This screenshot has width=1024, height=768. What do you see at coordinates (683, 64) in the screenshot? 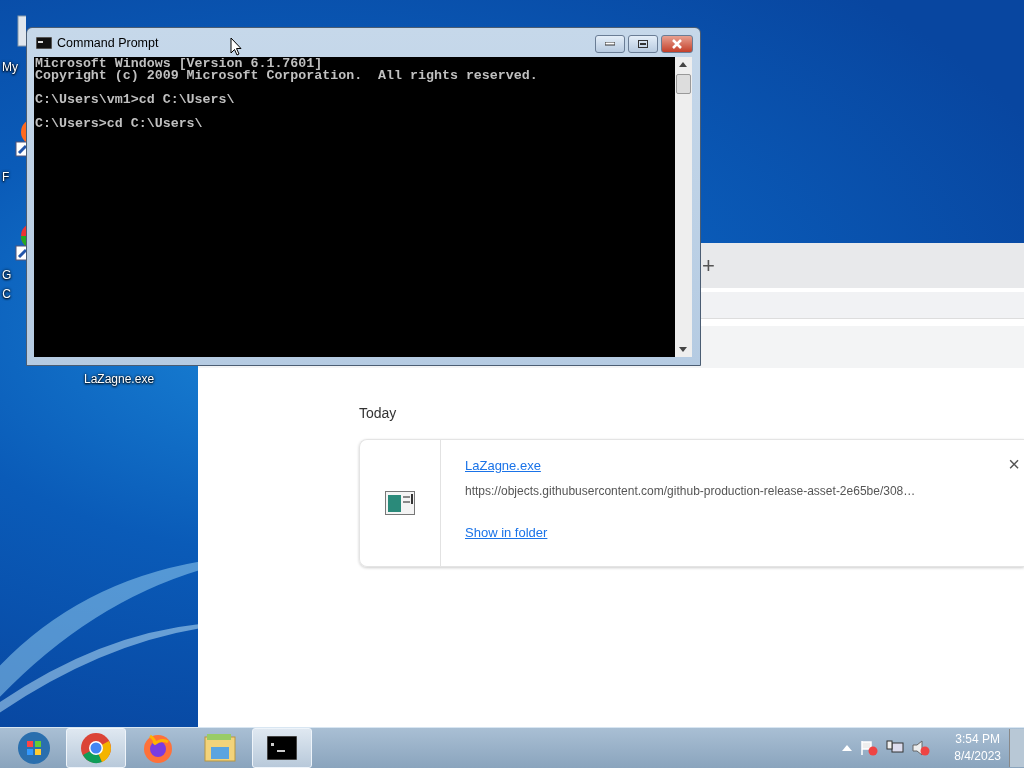
I see `scroll-up-icon` at bounding box center [683, 64].